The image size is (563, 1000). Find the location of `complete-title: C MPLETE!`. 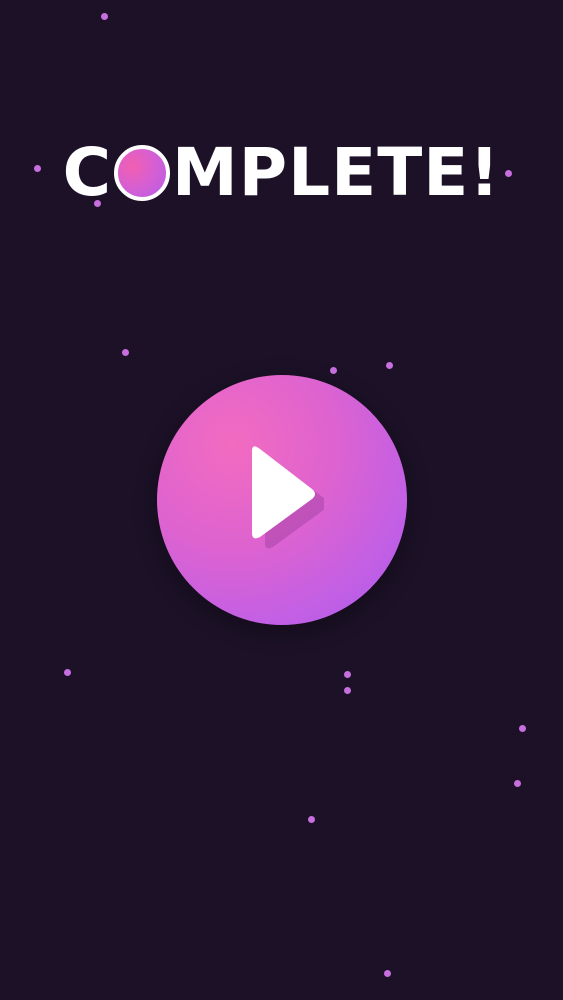

complete-title: C MPLETE! is located at coordinates (281, 173).